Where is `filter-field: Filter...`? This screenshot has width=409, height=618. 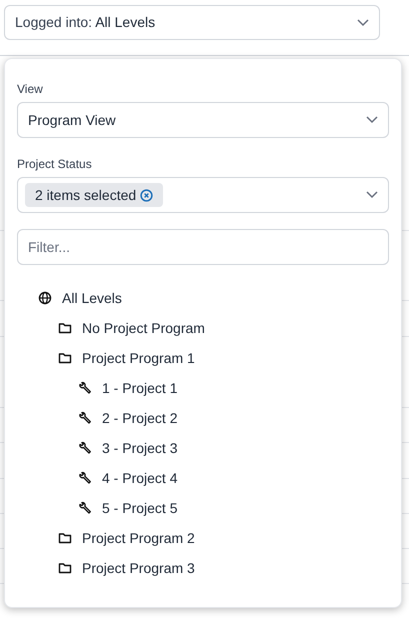 filter-field: Filter... is located at coordinates (203, 247).